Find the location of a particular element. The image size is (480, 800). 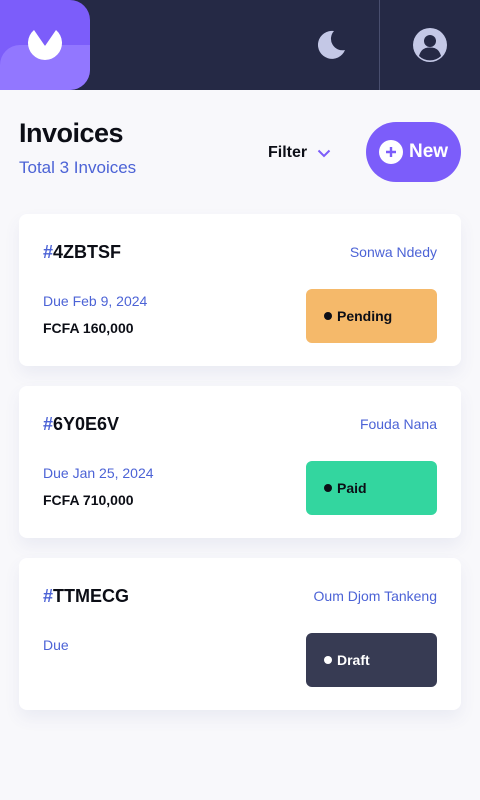

header-divider is located at coordinates (379, 45).